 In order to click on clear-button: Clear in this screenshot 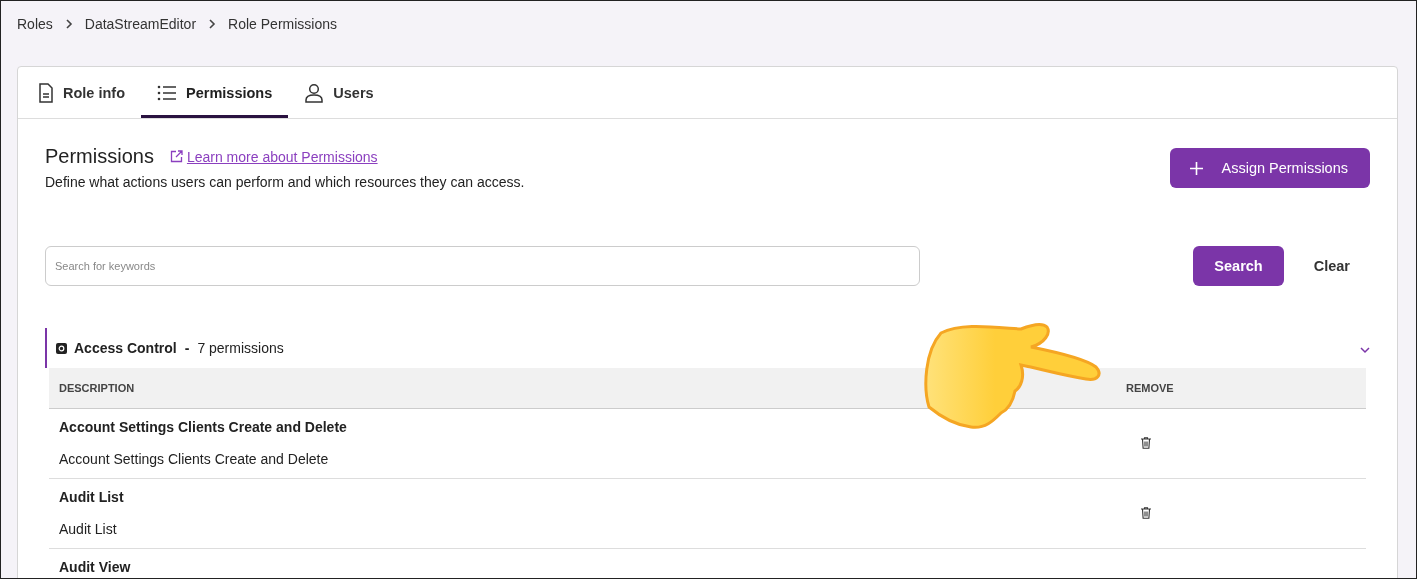, I will do `click(1333, 266)`.